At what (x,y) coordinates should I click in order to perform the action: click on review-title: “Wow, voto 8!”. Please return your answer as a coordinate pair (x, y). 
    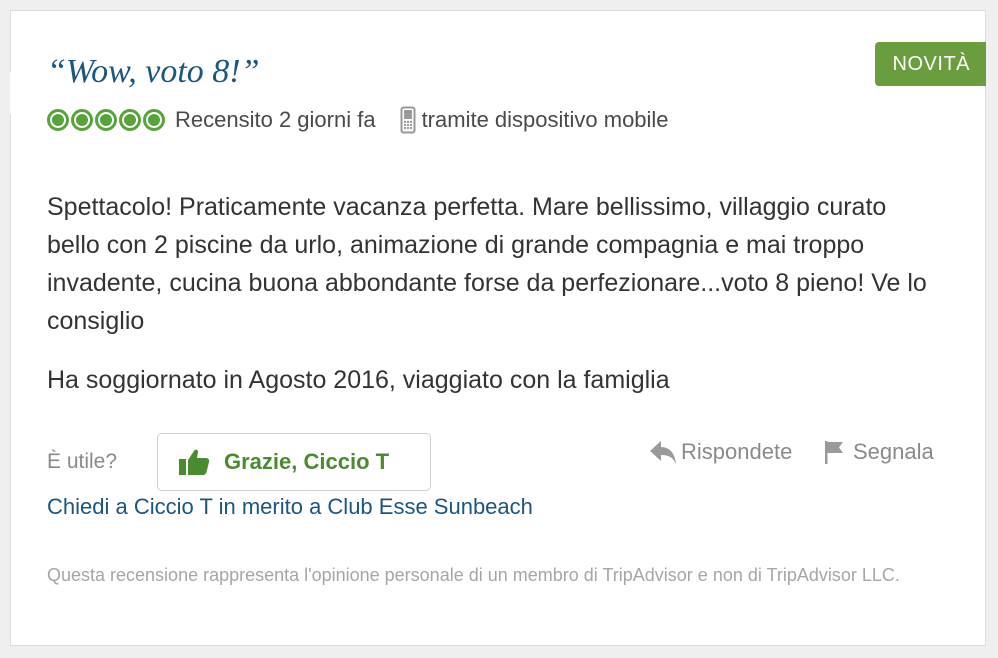
    Looking at the image, I should click on (153, 72).